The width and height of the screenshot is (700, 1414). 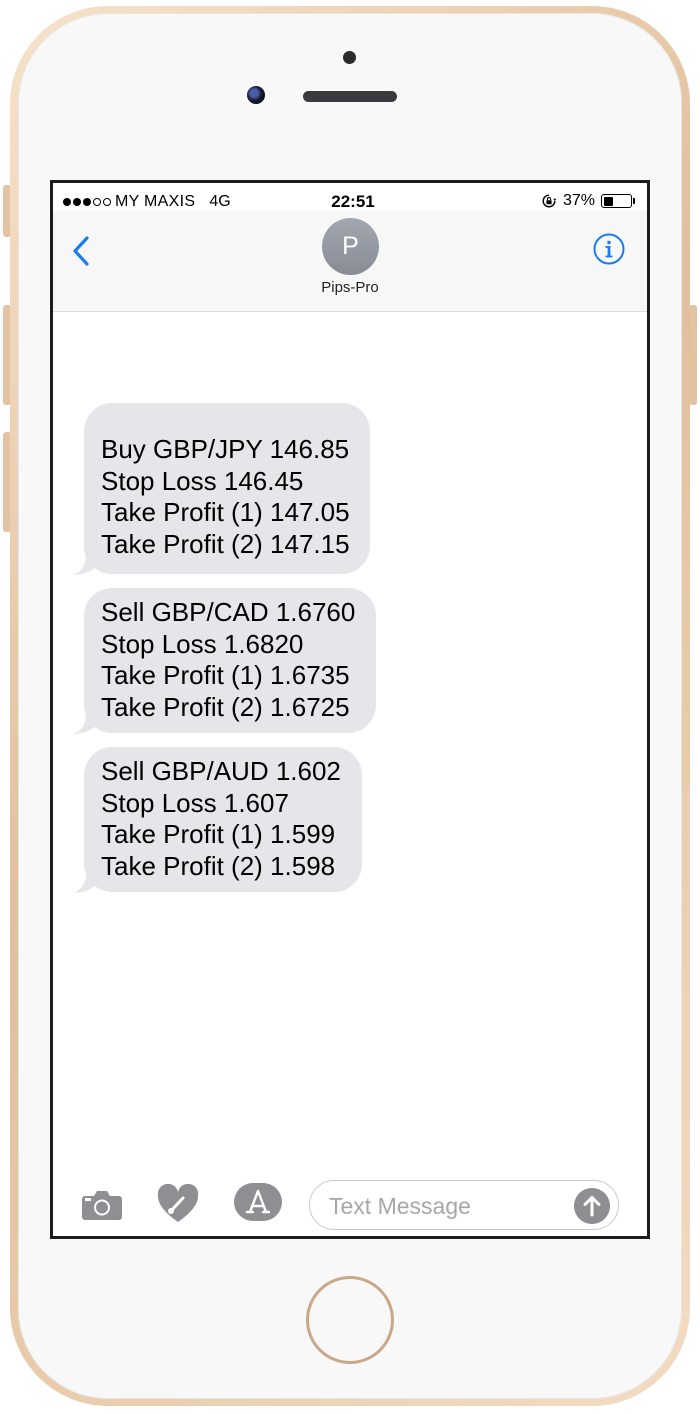 What do you see at coordinates (349, 57) in the screenshot?
I see `proximity-sensor` at bounding box center [349, 57].